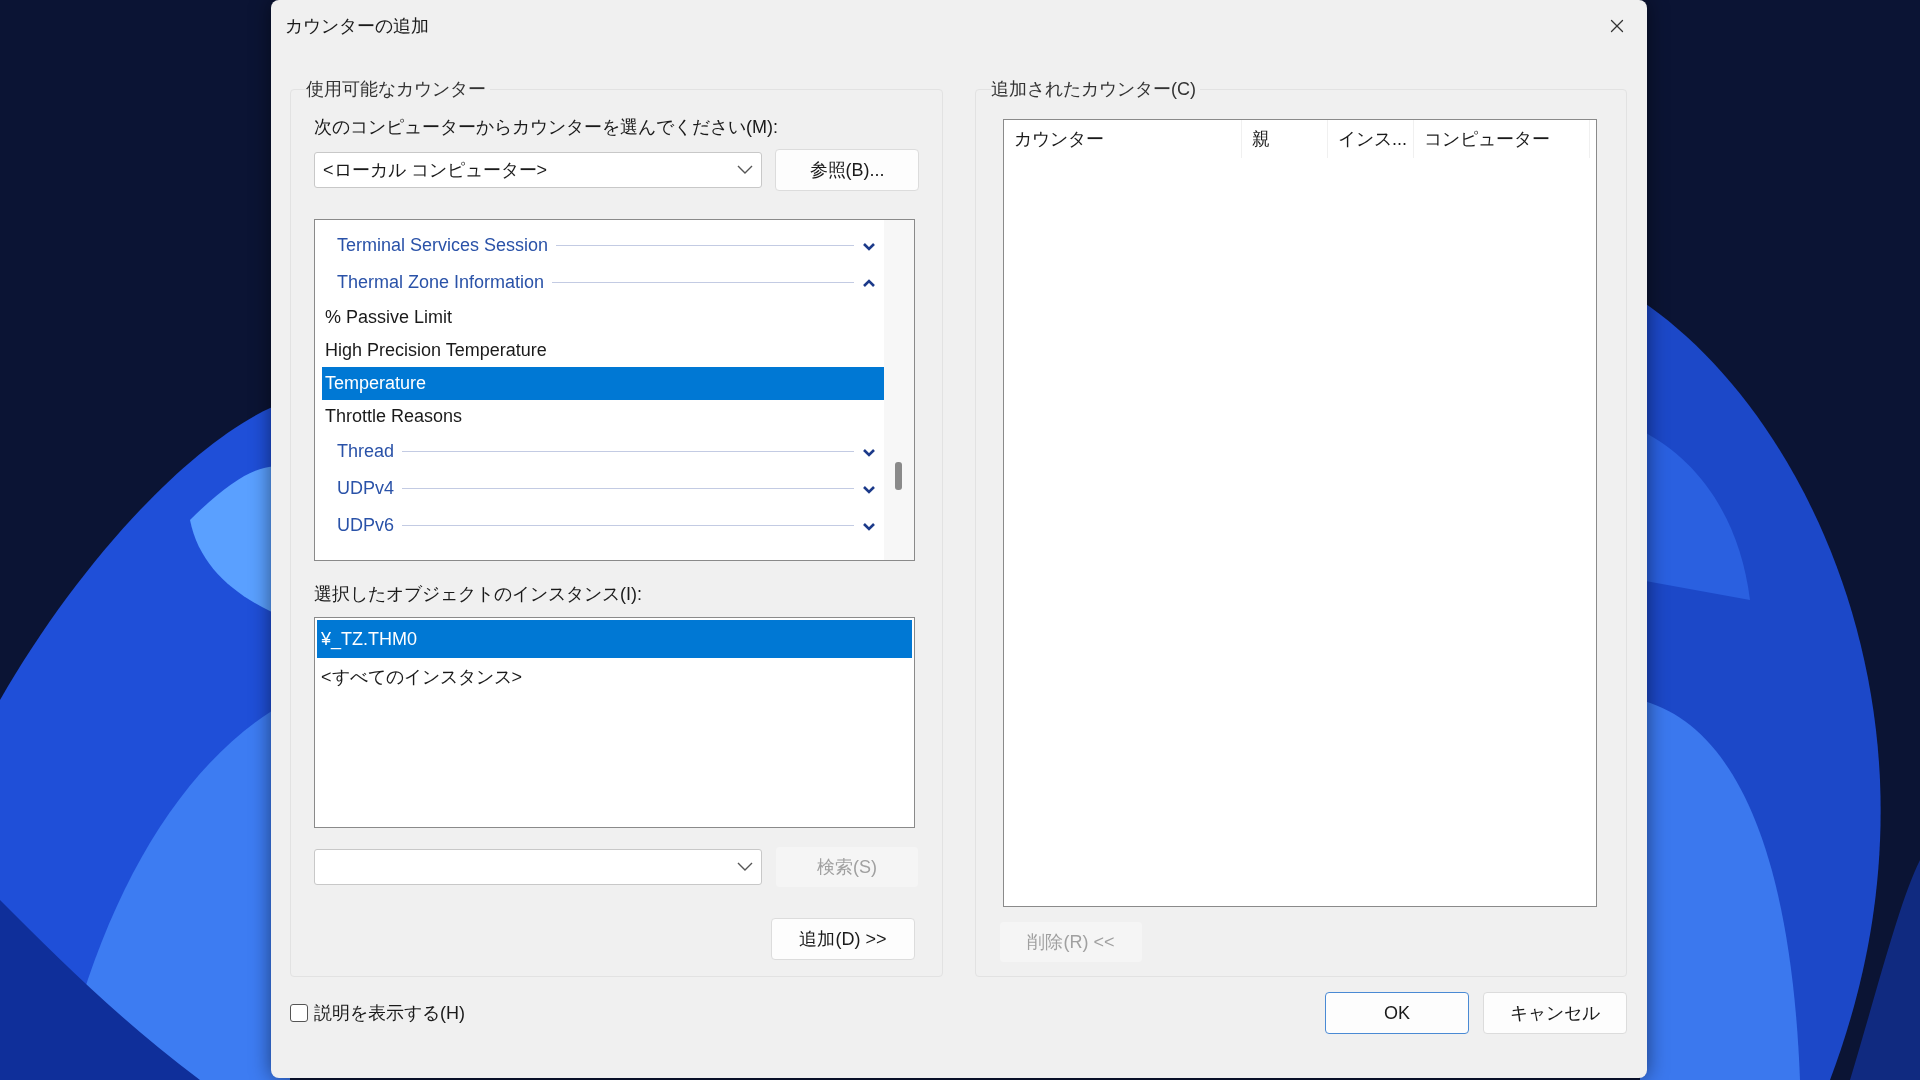  What do you see at coordinates (443, 245) in the screenshot?
I see `counter-category: Terminal Services Session` at bounding box center [443, 245].